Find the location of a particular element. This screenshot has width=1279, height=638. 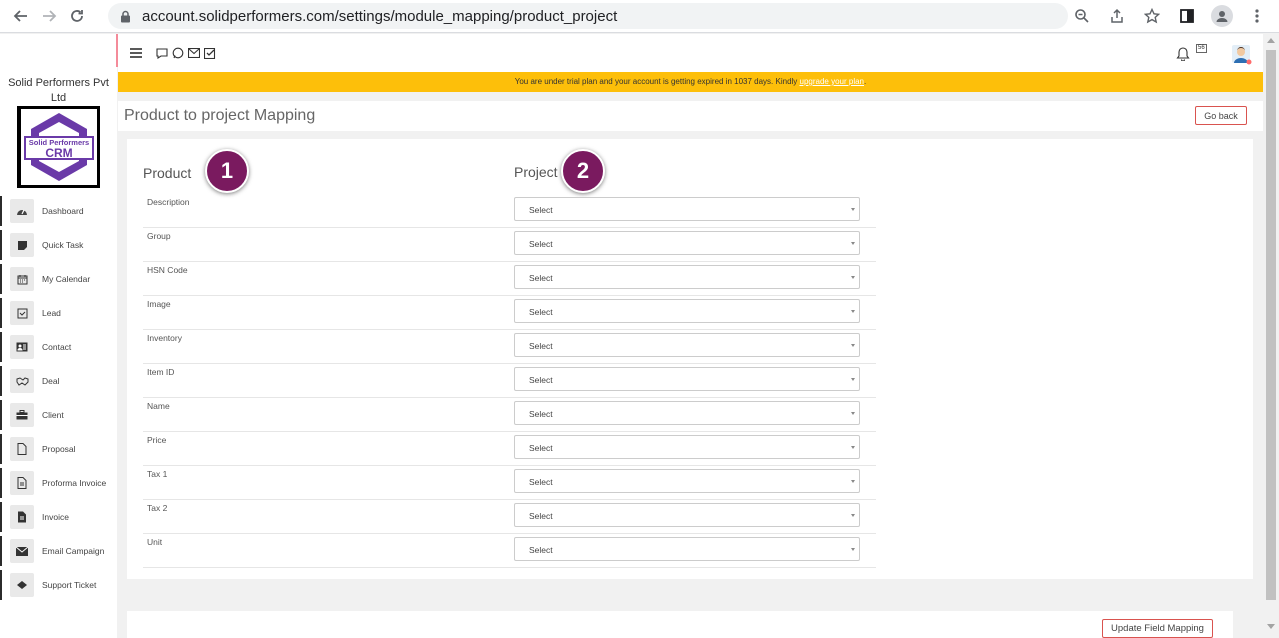

mapping-row: Description Select is located at coordinates (509, 211).